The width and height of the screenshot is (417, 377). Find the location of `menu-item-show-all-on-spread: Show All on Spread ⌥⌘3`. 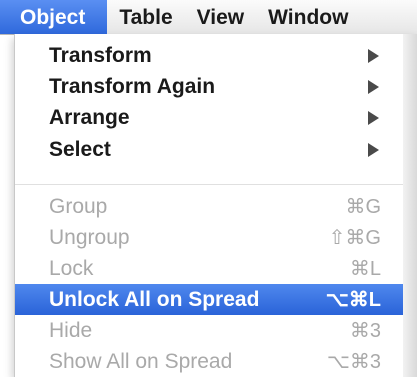

menu-item-show-all-on-spread: Show All on Spread ⌥⌘3 is located at coordinates (209, 361).